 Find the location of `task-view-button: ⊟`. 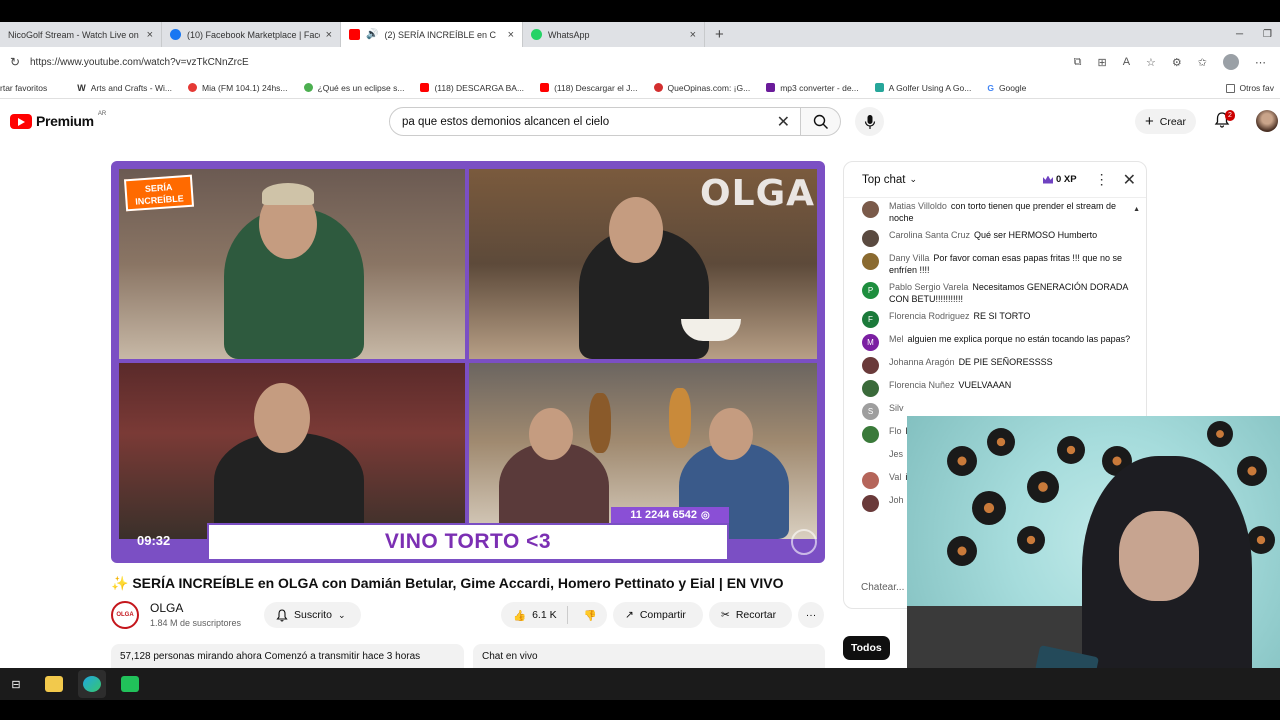

task-view-button: ⊟ is located at coordinates (16, 684).